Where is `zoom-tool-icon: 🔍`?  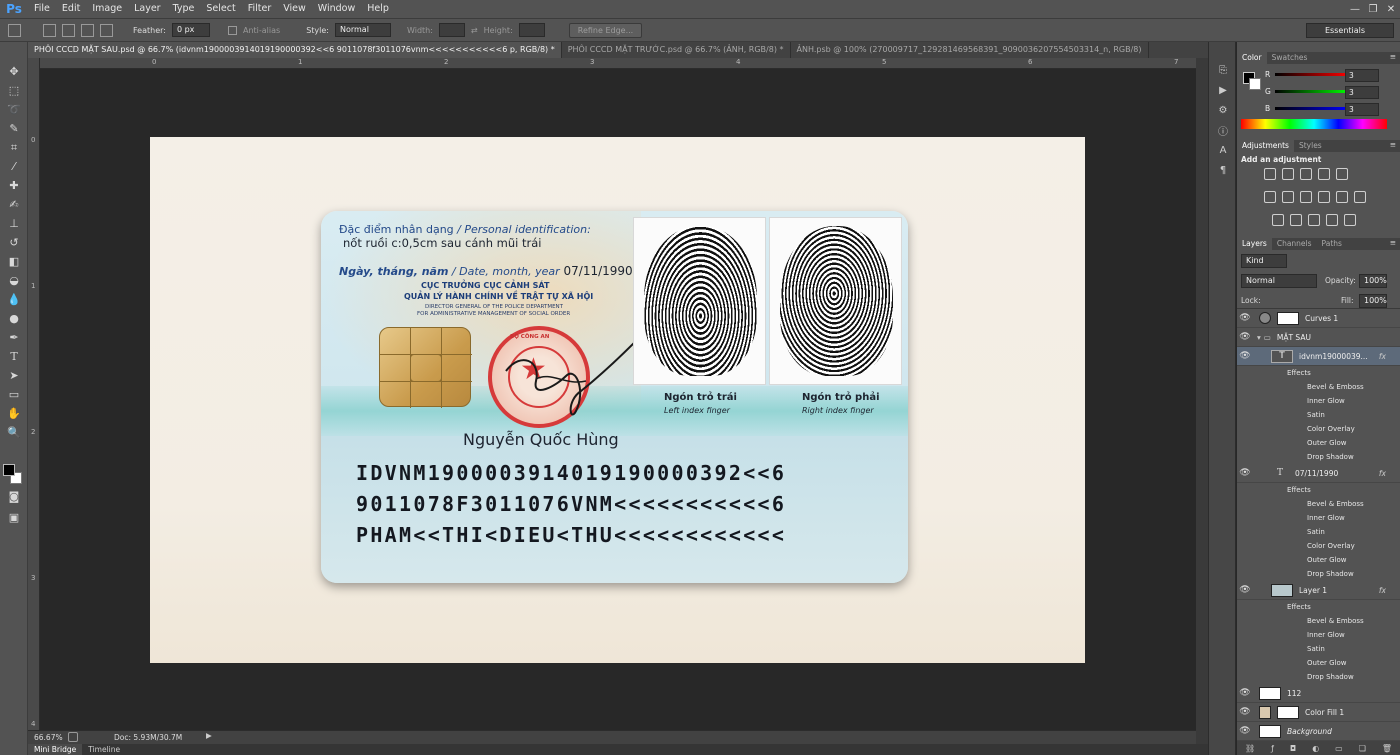
zoom-tool-icon: 🔍 is located at coordinates (14, 432).